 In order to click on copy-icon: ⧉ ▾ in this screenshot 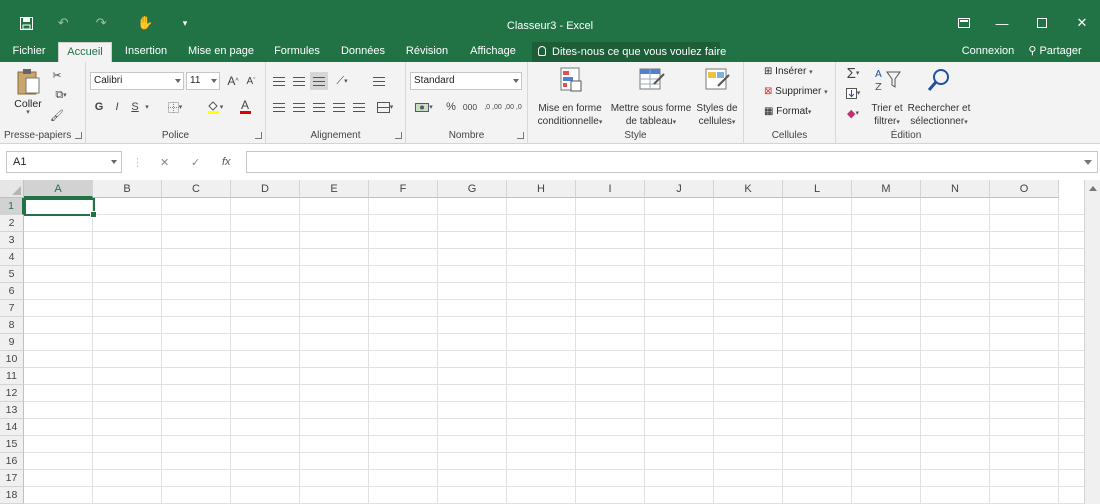, I will do `click(61, 95)`.